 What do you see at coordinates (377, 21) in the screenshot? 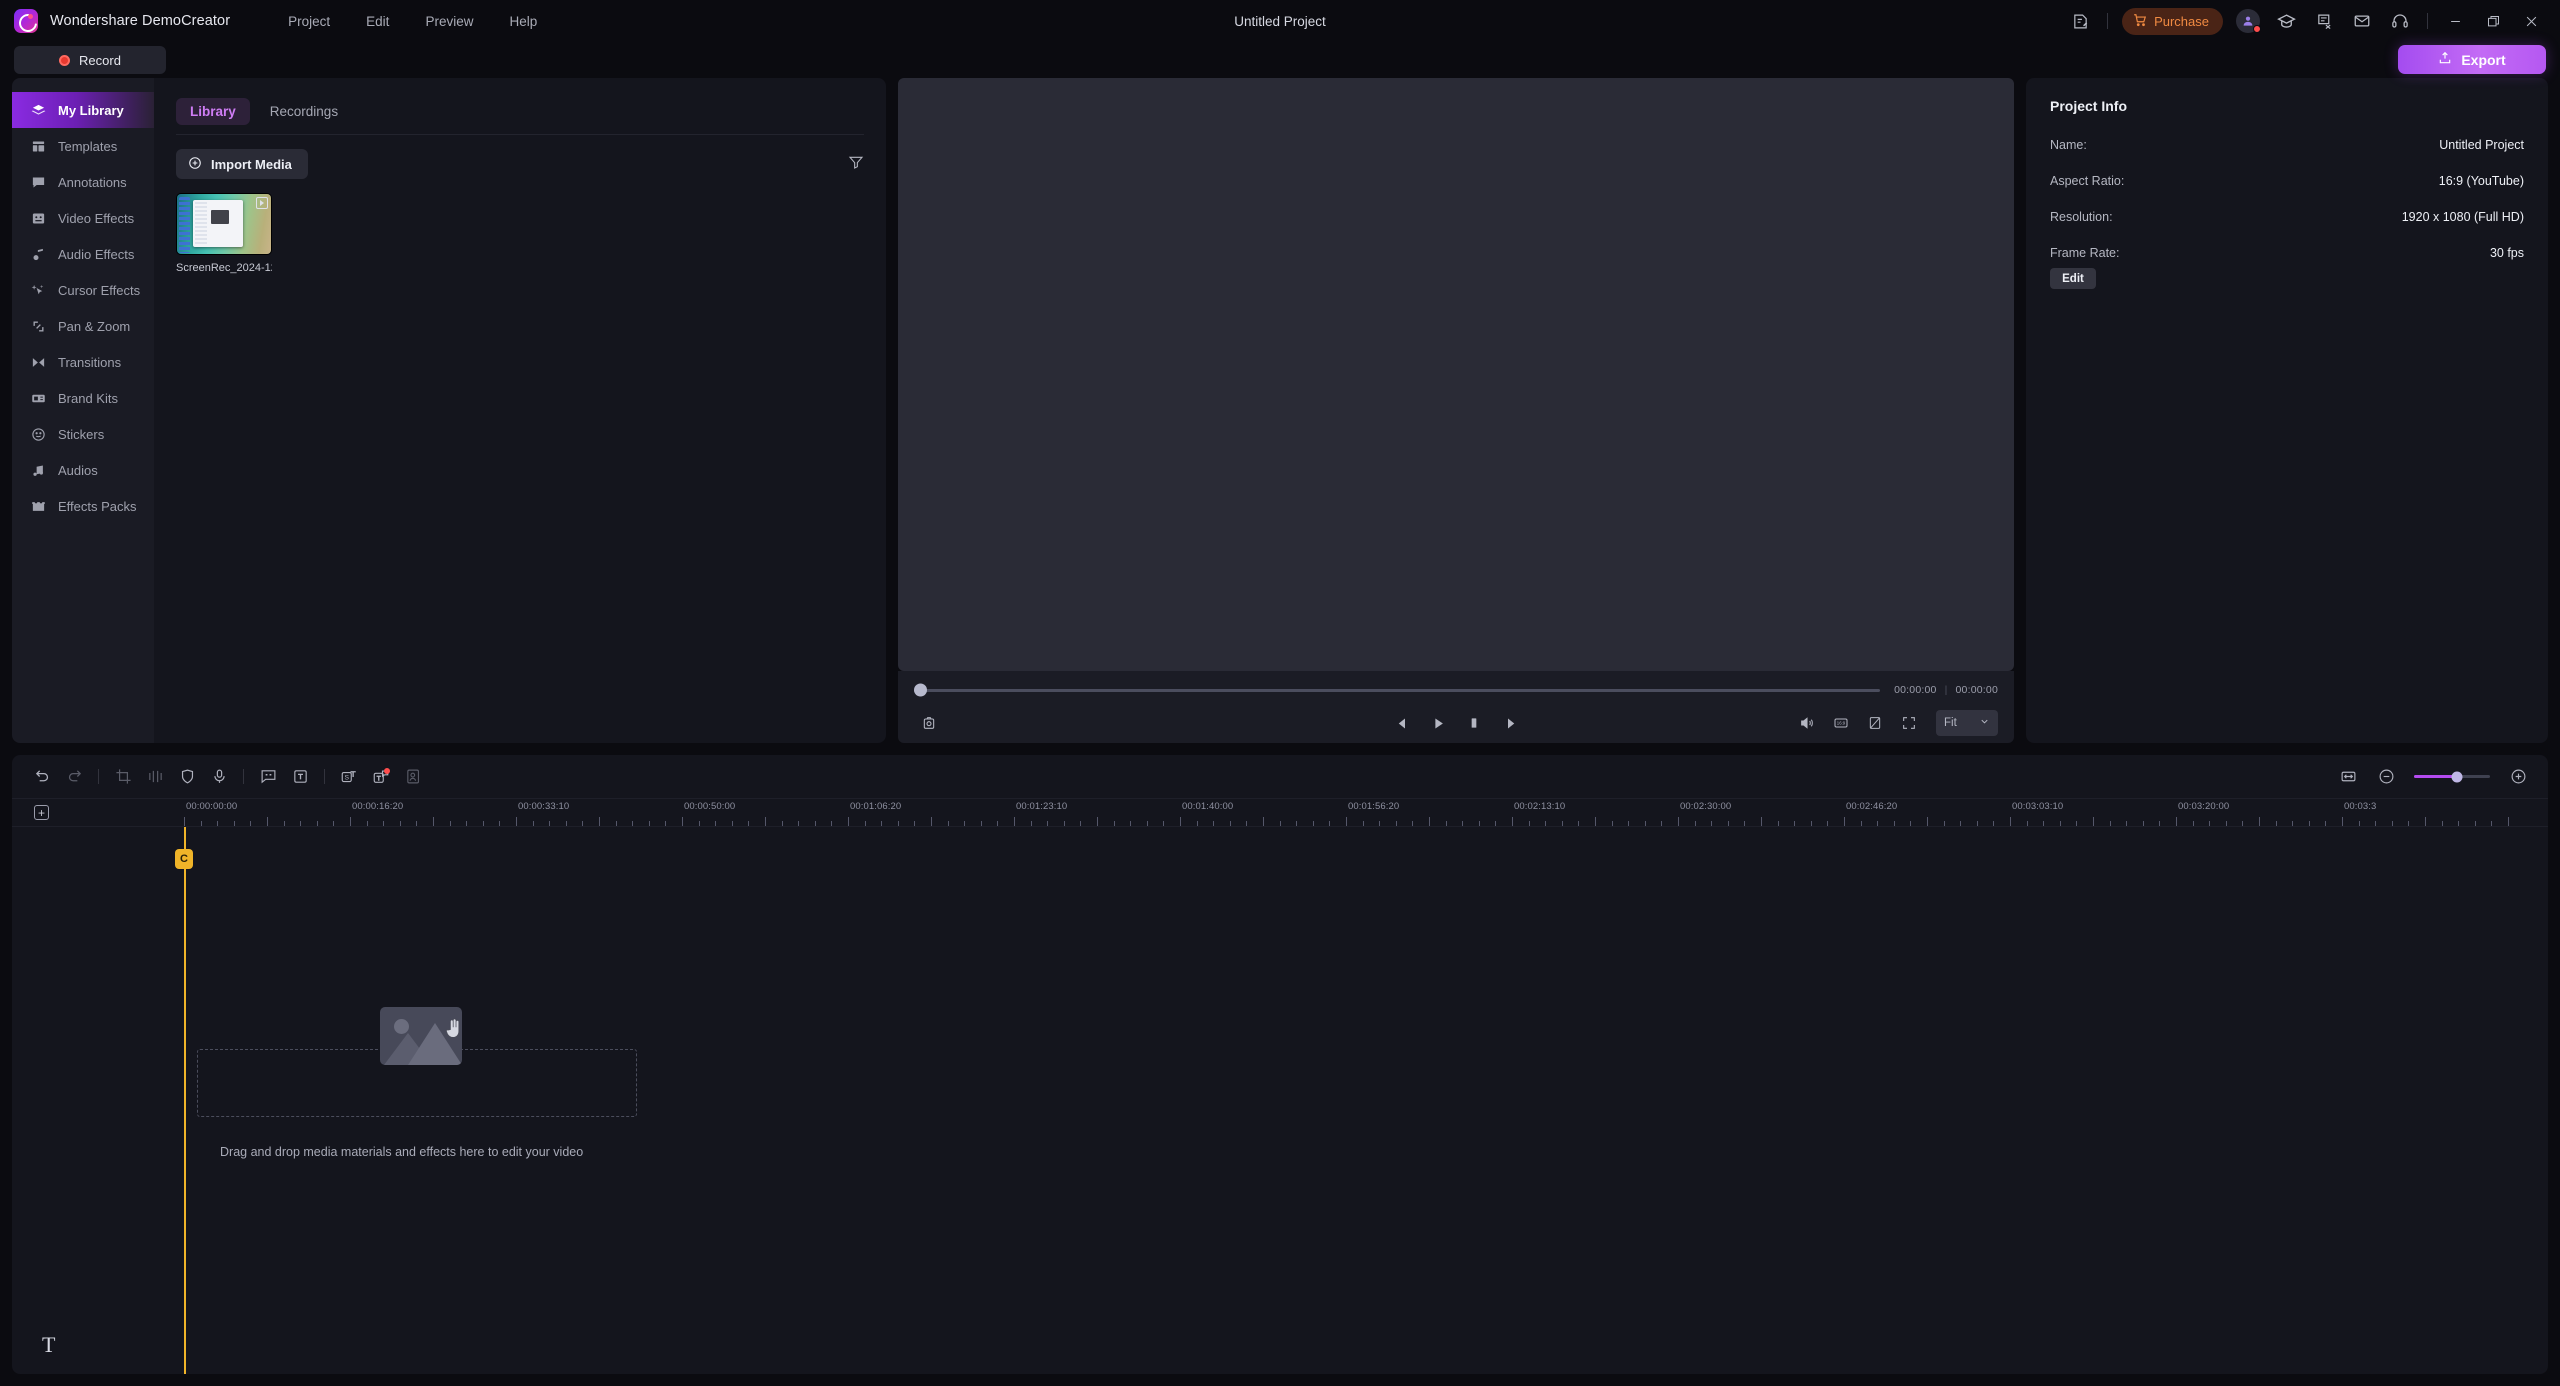
I see `menu-item-edit: Edit` at bounding box center [377, 21].